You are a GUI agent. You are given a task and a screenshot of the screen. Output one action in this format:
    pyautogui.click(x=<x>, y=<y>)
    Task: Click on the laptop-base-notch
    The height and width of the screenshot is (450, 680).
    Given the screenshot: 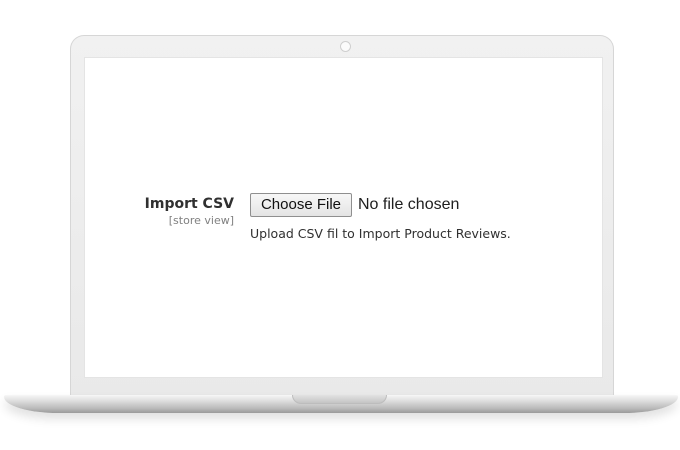 What is the action you would take?
    pyautogui.click(x=339, y=399)
    